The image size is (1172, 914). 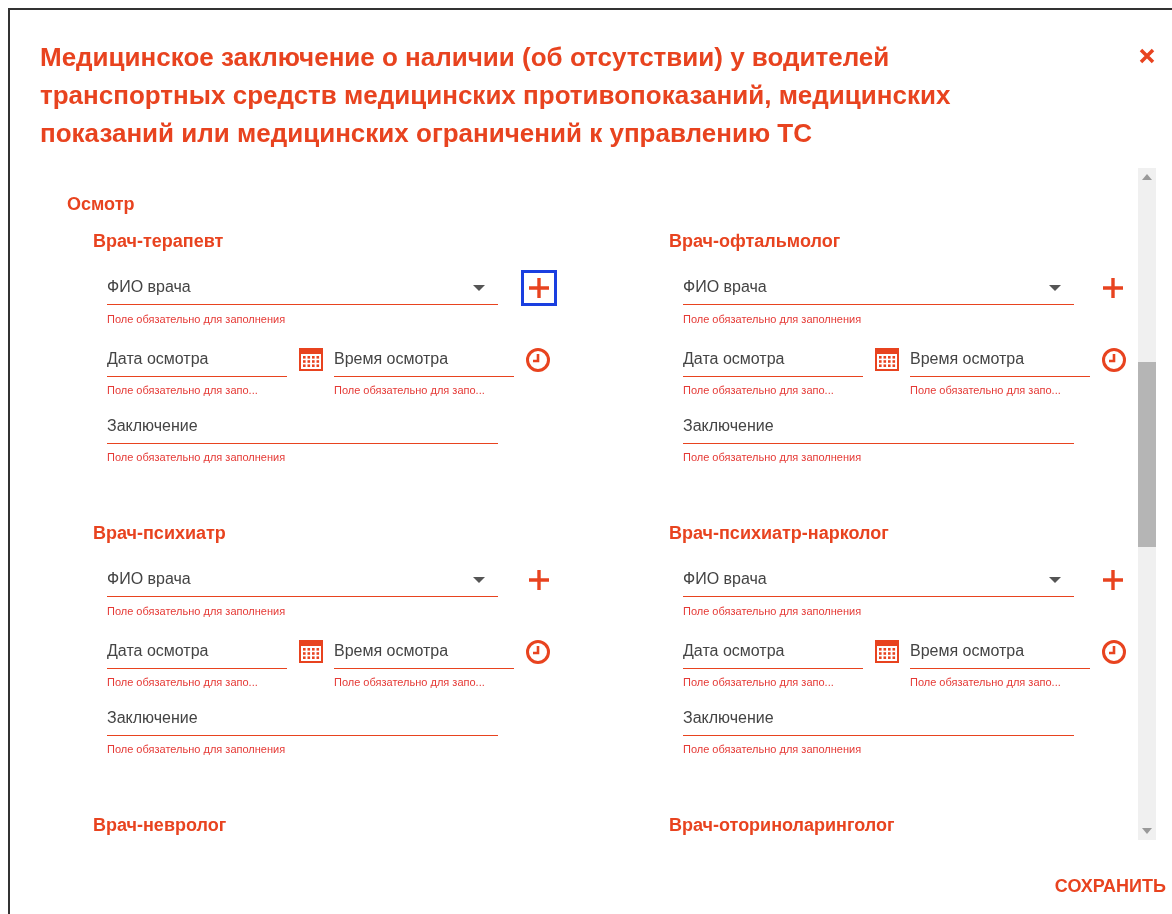 I want to click on close-button, so click(x=1147, y=56).